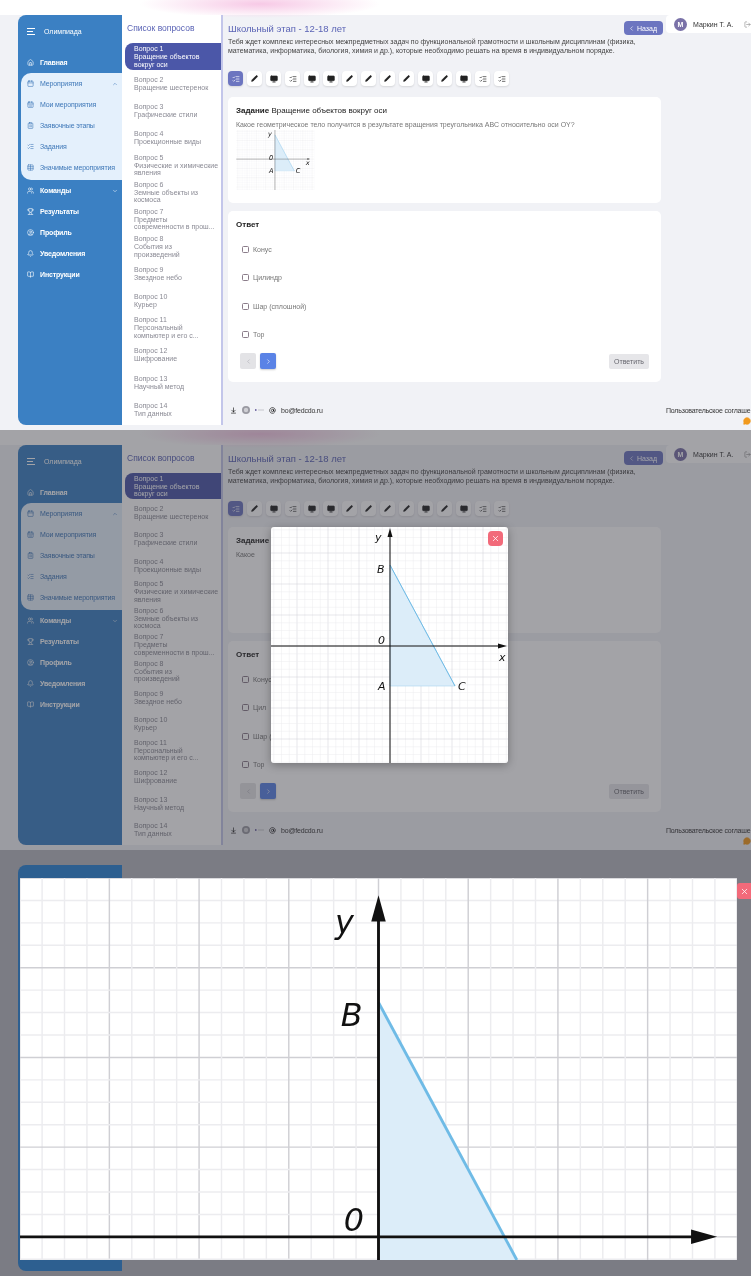  I want to click on y-axis, so click(275, 160).